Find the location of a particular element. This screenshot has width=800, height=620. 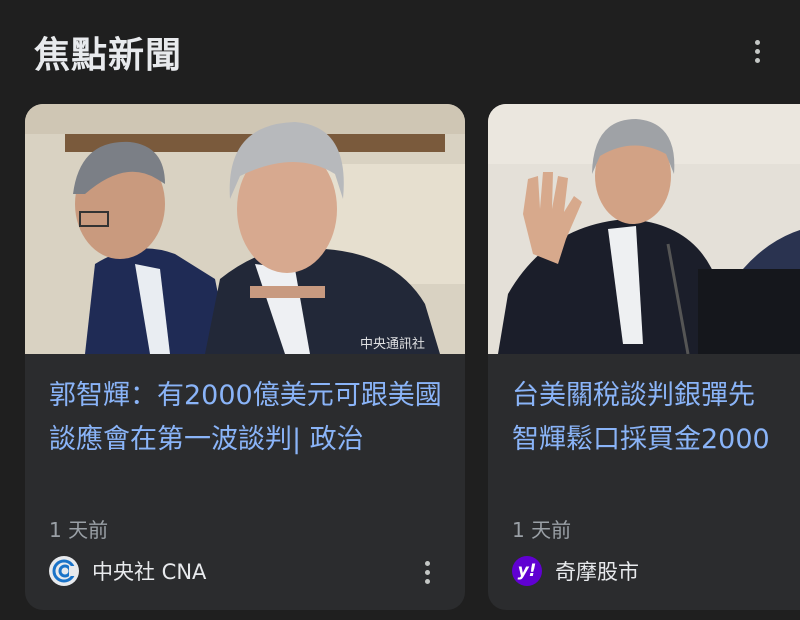

news-source: 中央社 CNA is located at coordinates (245, 571).